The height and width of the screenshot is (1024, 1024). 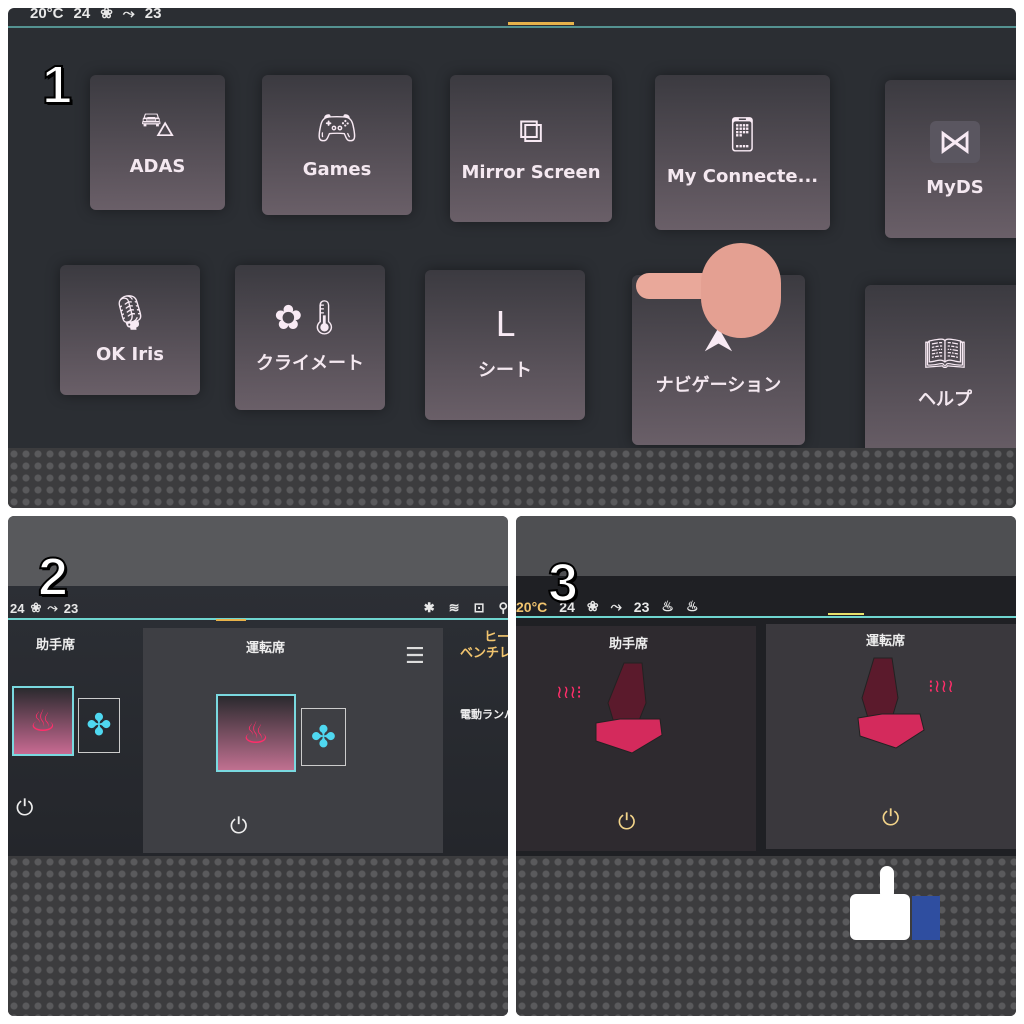 What do you see at coordinates (531, 172) in the screenshot?
I see `app-label: Mirror Screen` at bounding box center [531, 172].